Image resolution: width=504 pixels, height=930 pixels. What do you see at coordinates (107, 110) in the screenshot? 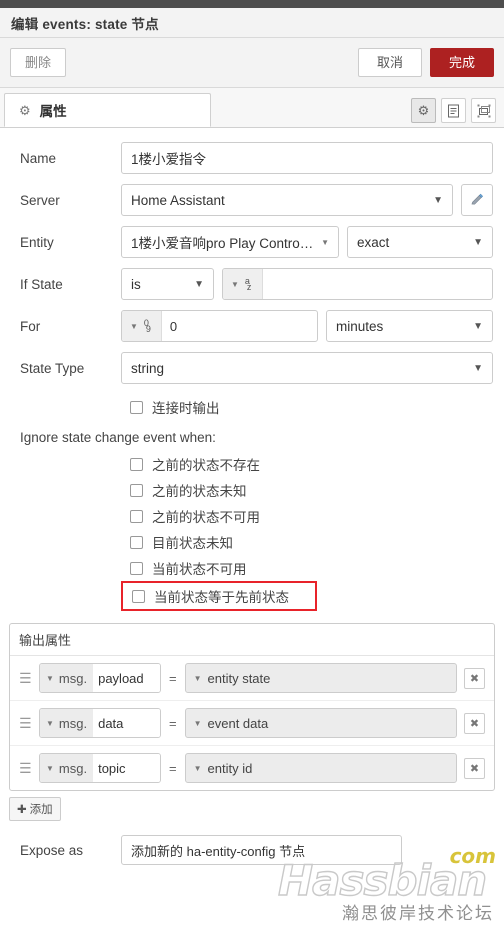
I see `tab-properties: ⚙ 属性` at bounding box center [107, 110].